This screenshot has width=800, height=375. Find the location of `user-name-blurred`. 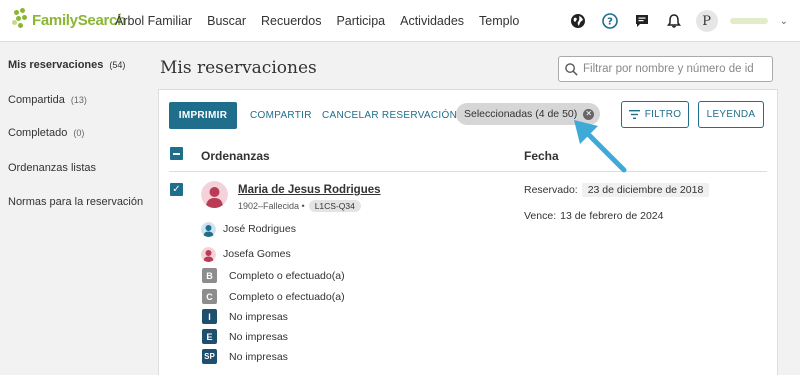

user-name-blurred is located at coordinates (748, 21).